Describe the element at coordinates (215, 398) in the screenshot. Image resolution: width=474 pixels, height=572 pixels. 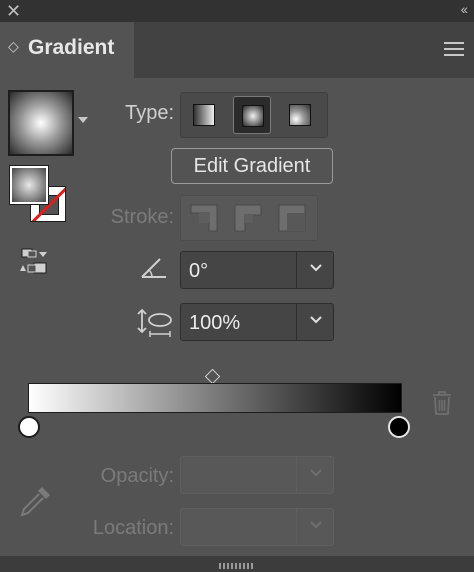
I see `gradient-slider` at that location.